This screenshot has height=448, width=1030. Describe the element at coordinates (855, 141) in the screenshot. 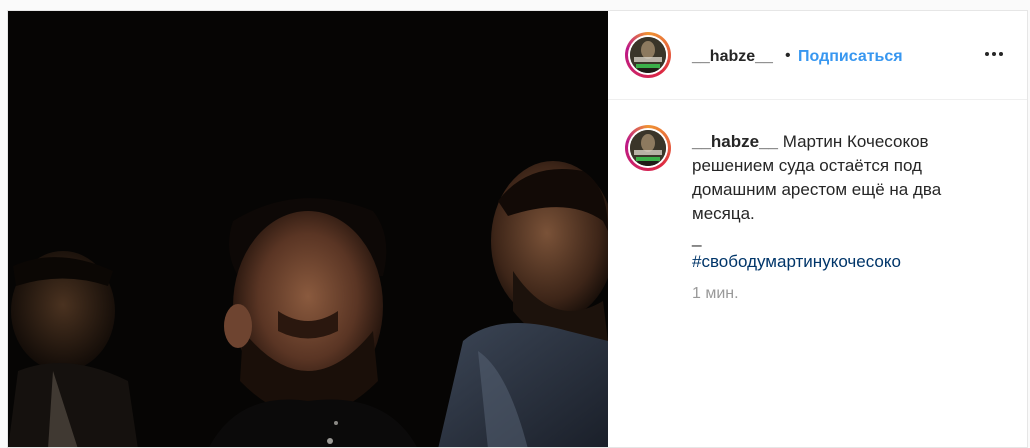

I see `caption-line-1: Мартин Кочесоков` at that location.